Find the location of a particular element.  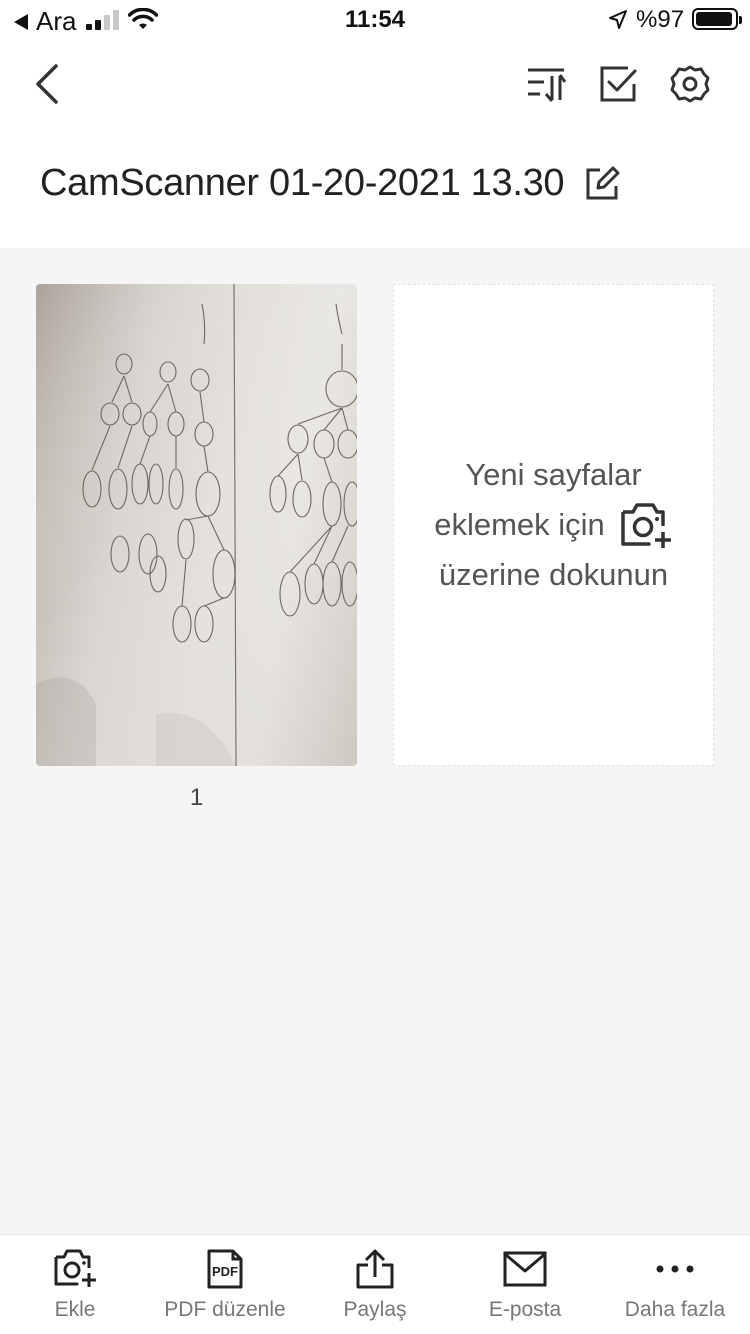

edit-icon is located at coordinates (602, 184).